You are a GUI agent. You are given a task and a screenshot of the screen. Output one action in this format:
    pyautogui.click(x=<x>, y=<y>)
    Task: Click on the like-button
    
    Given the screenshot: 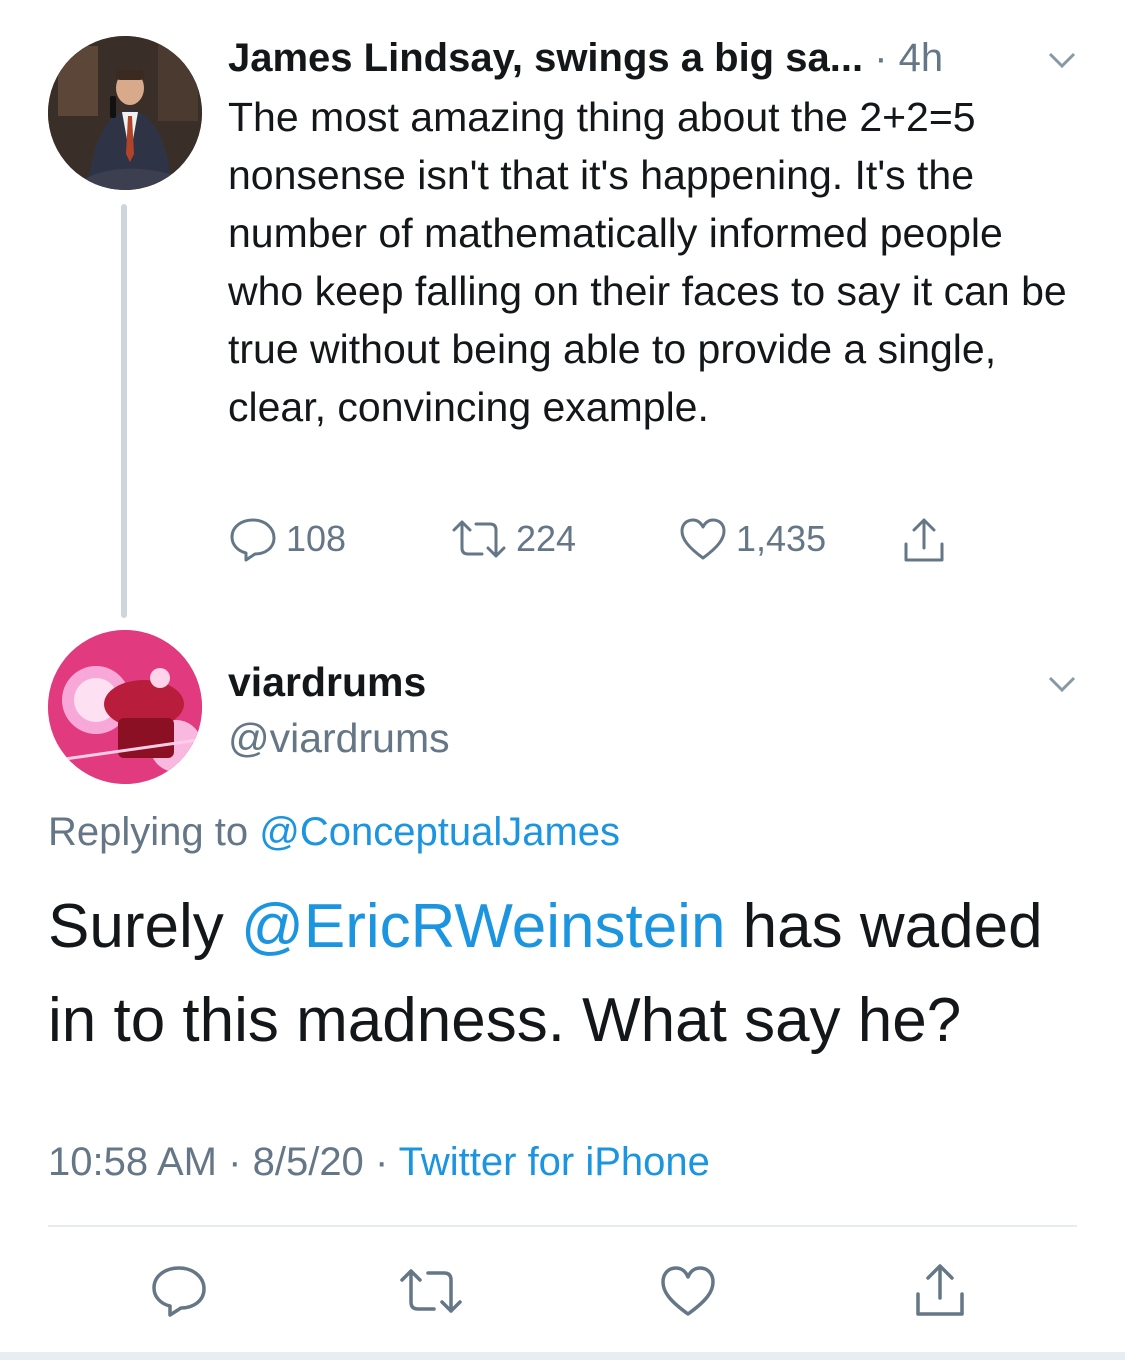 What is the action you would take?
    pyautogui.click(x=688, y=1293)
    